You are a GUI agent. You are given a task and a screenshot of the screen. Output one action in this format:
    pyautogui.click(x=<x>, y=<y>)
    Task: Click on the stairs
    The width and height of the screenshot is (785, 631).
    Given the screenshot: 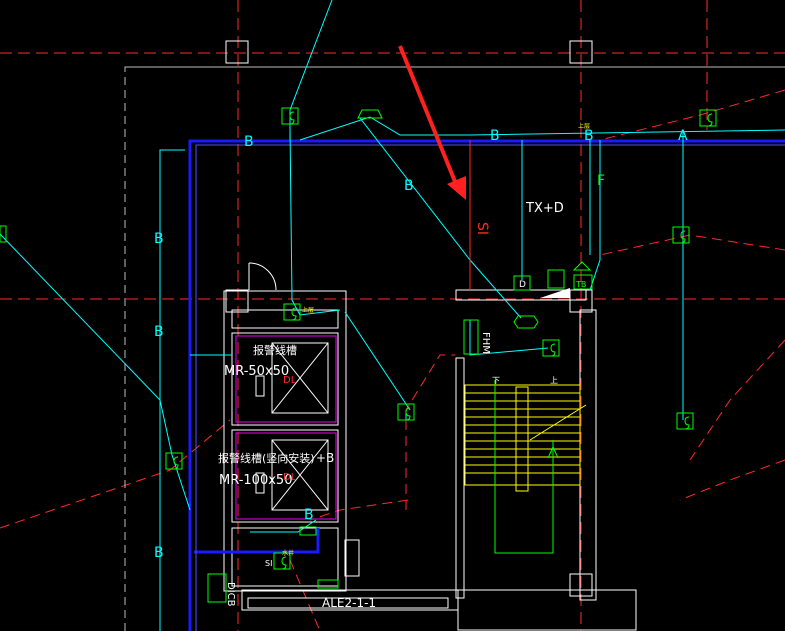 What is the action you would take?
    pyautogui.click(x=525, y=438)
    